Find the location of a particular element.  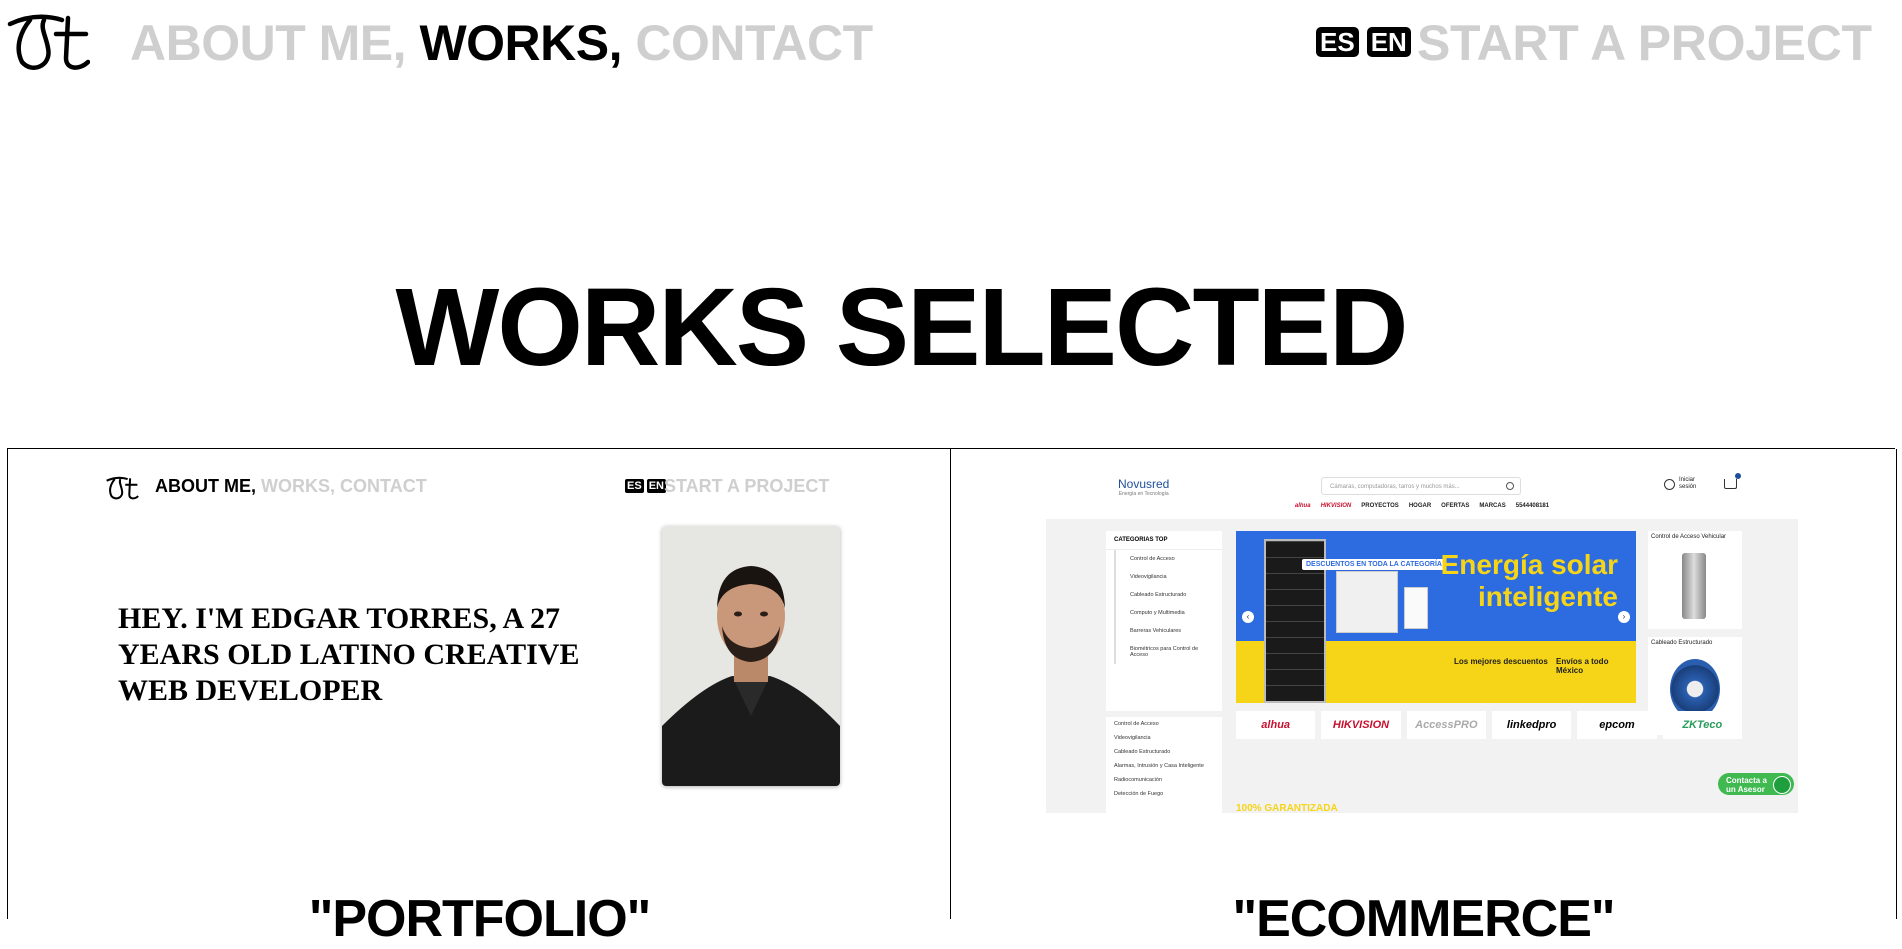

preview-start-project: START A PROJECT is located at coordinates (747, 486).